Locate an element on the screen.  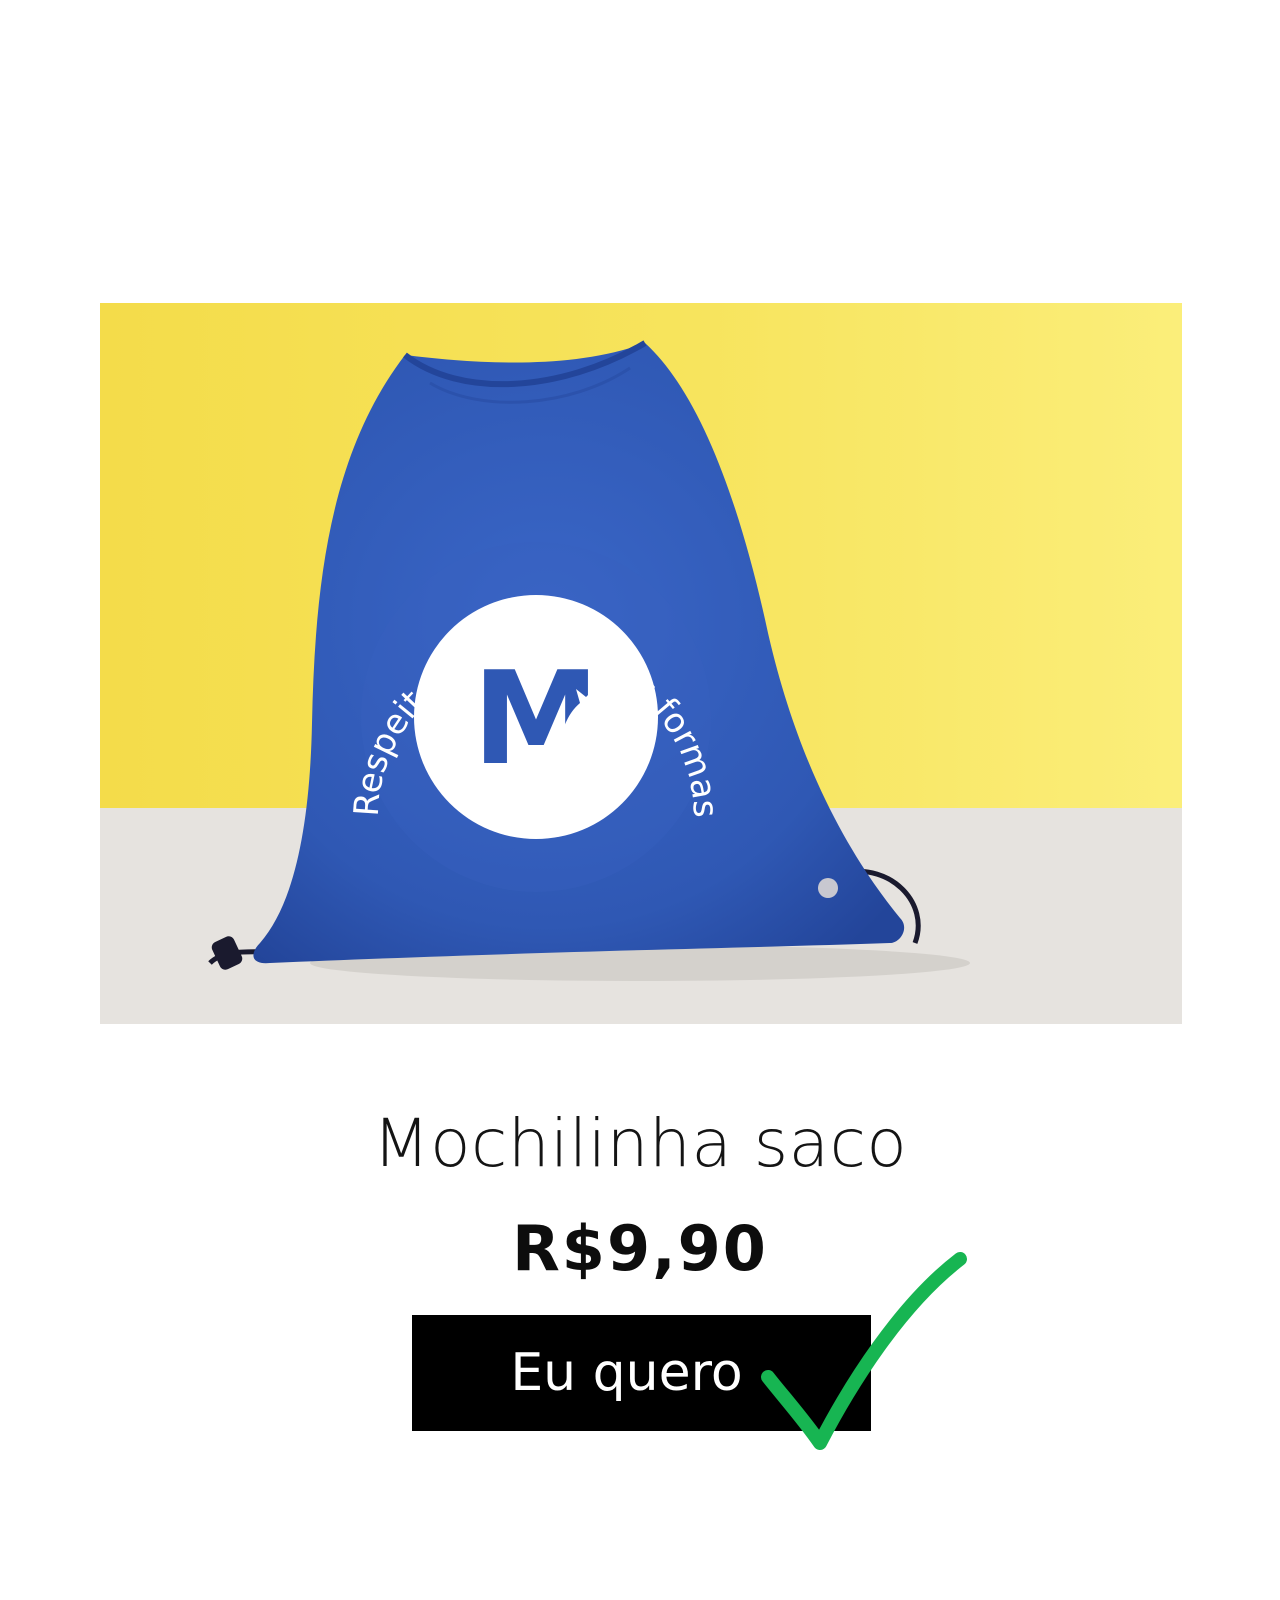
product-title: Mochilinha saco is located at coordinates (640, 1143).